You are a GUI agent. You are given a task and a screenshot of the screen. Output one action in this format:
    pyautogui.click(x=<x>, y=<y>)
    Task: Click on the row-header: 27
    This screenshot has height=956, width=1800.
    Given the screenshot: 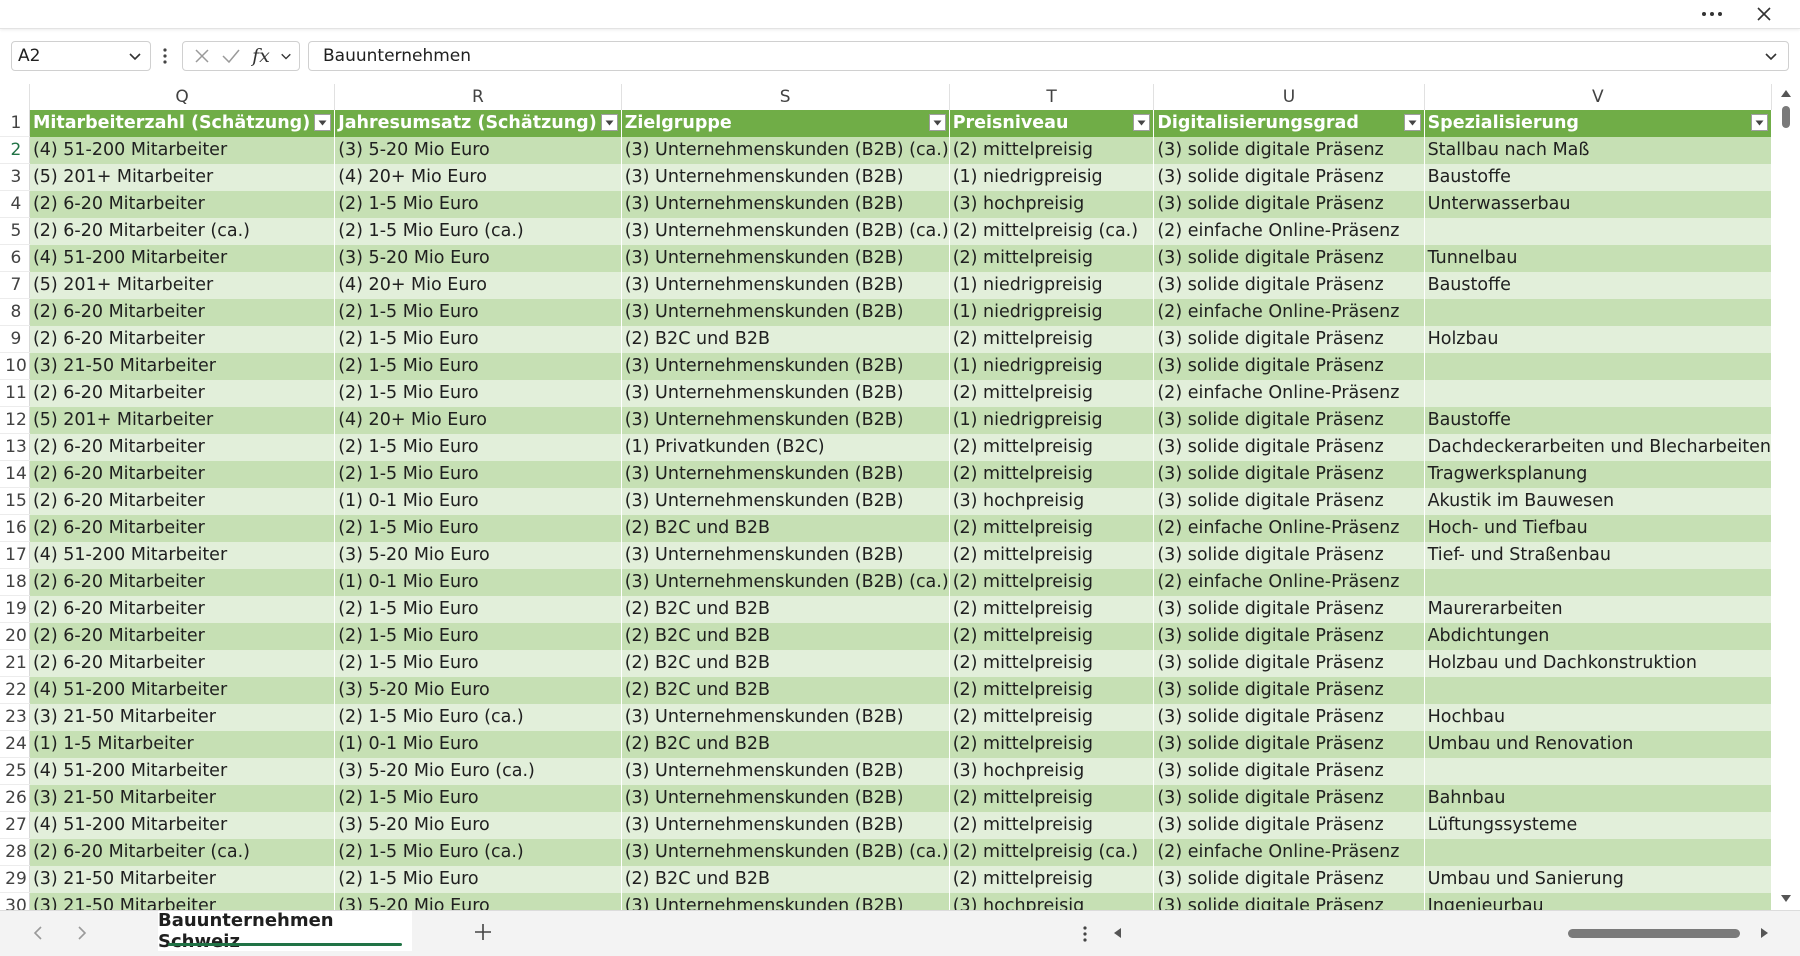 What is the action you would take?
    pyautogui.click(x=15, y=825)
    